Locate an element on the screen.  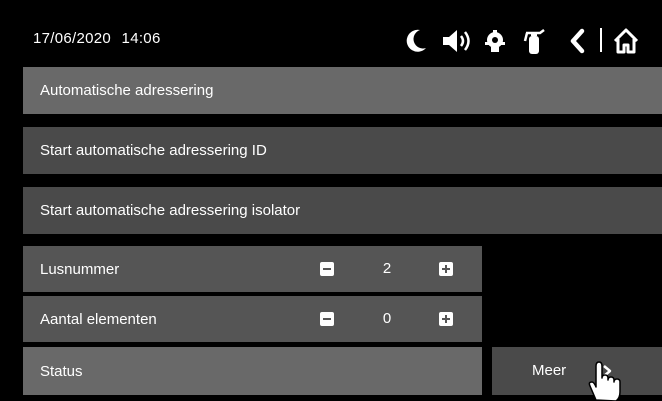
auto-addressing-label: Automatische adressering is located at coordinates (127, 90).